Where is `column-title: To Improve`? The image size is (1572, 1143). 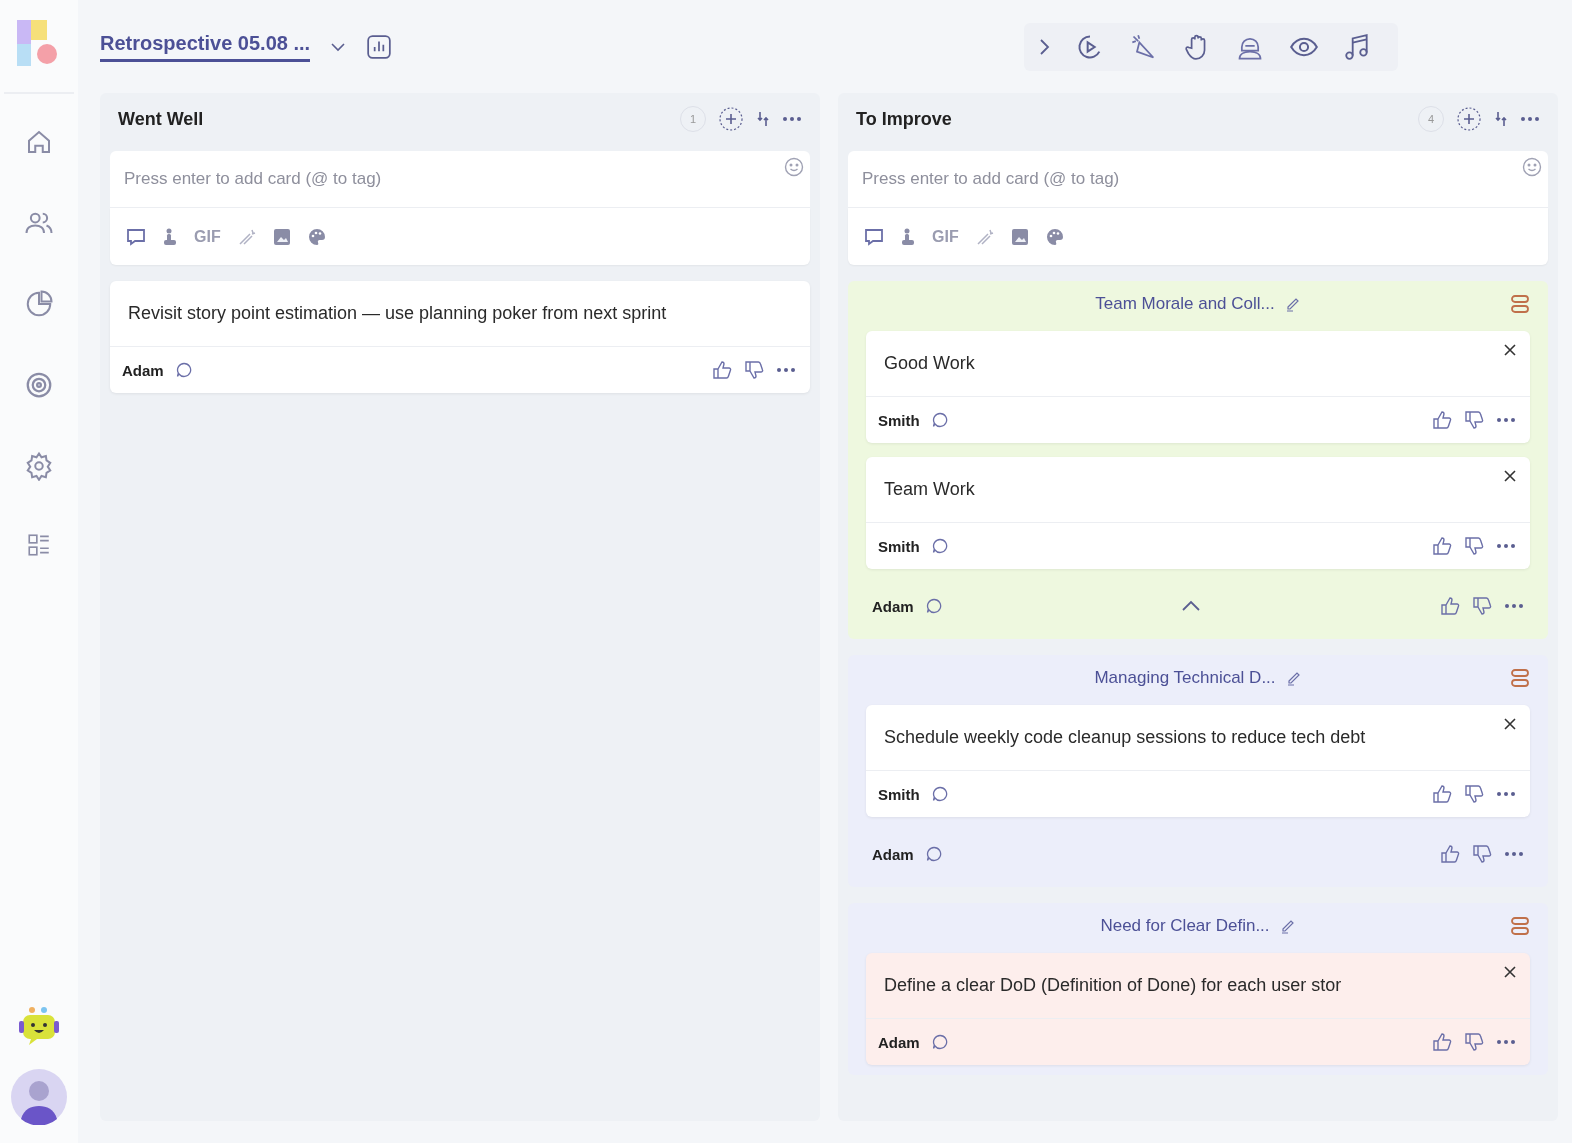 column-title: To Improve is located at coordinates (904, 119).